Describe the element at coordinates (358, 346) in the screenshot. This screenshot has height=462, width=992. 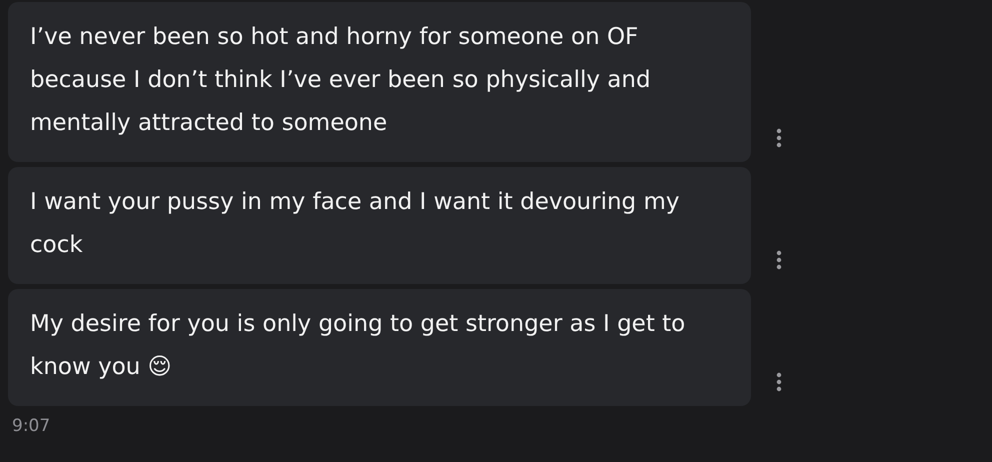
I see `message-text: My desire for you is only going to get stronger as I get to know you 😌` at that location.